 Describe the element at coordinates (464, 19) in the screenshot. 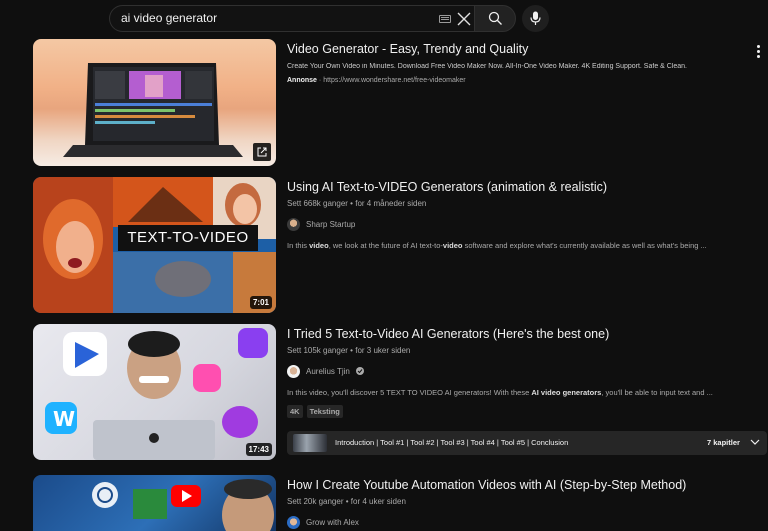

I see `clear-search-icon` at that location.